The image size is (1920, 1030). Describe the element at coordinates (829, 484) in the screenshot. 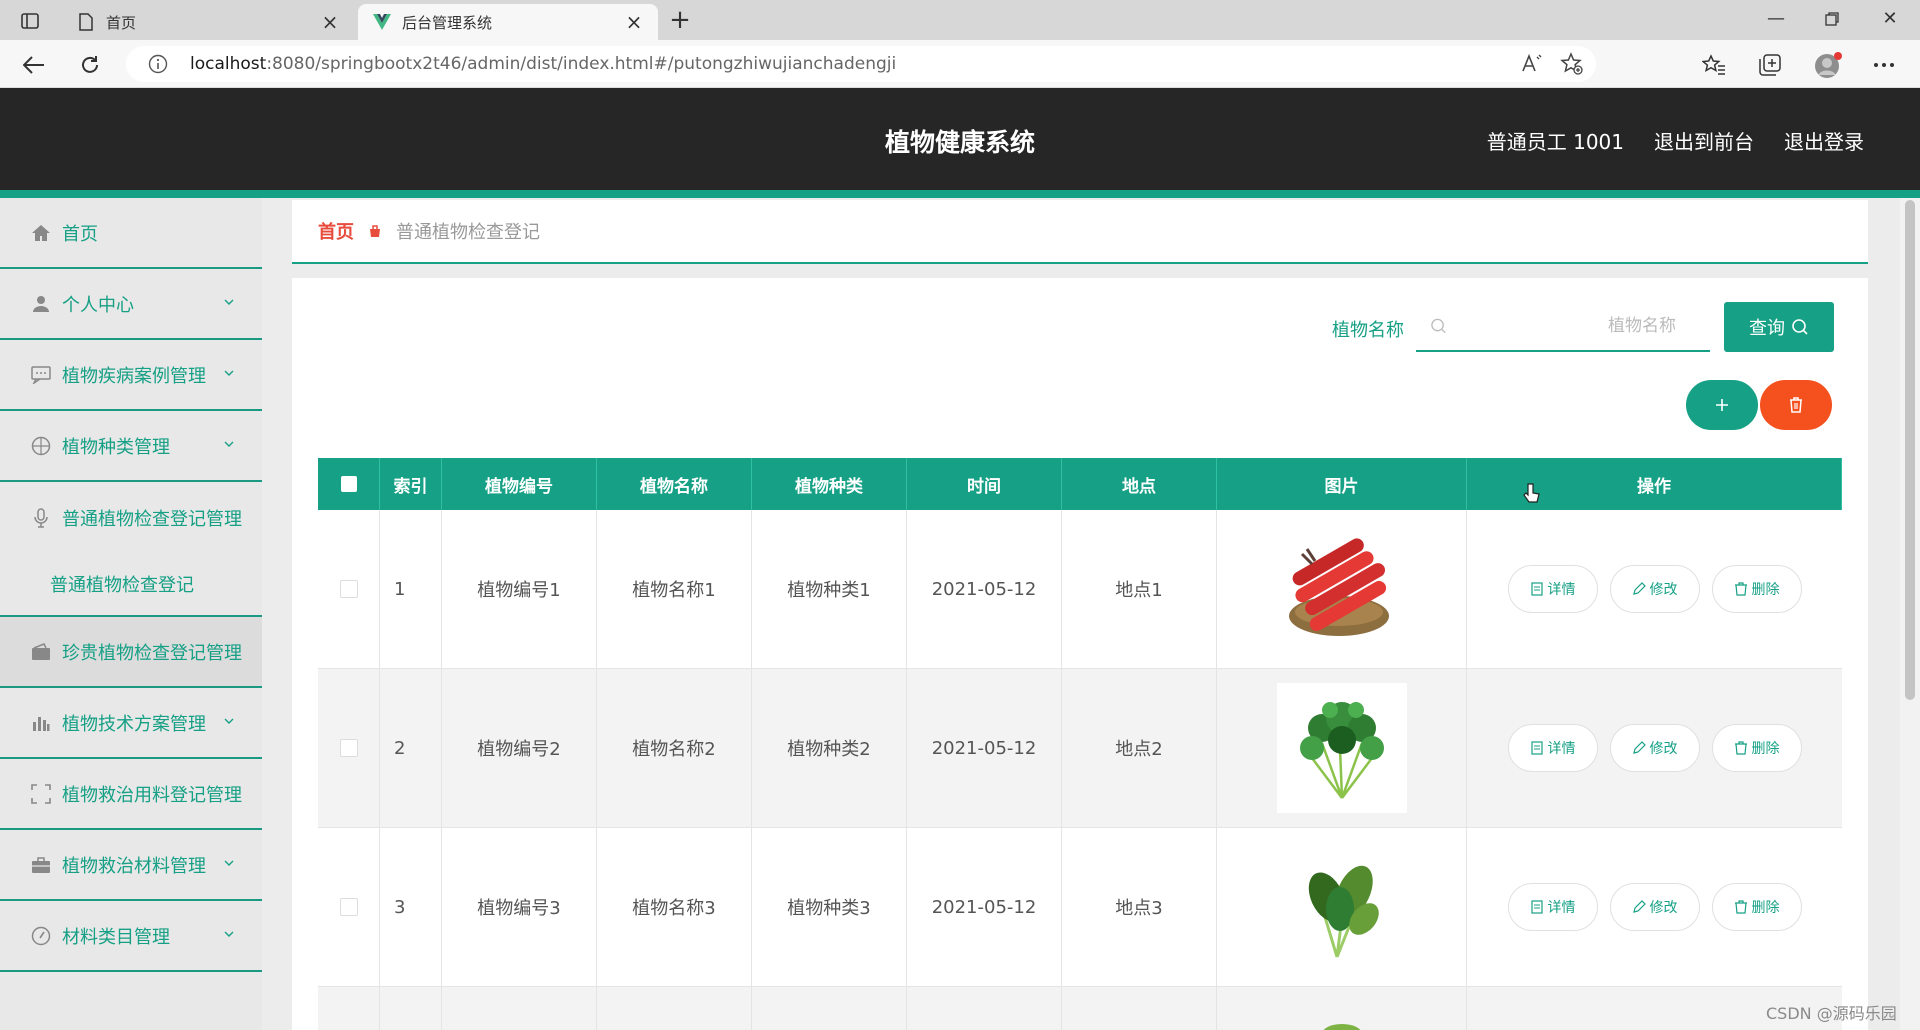

I see `column-header: 植物种类` at that location.